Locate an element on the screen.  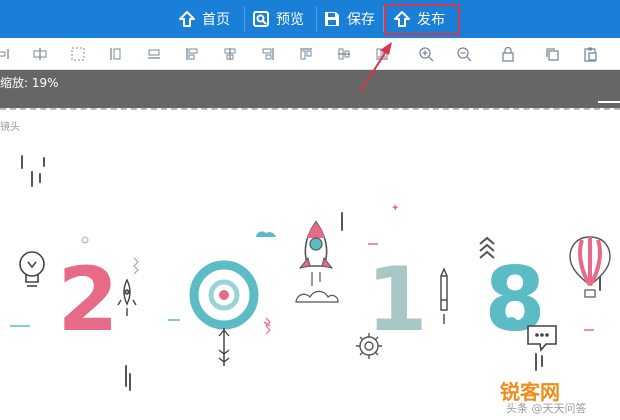
save-label: 保存 is located at coordinates (361, 20).